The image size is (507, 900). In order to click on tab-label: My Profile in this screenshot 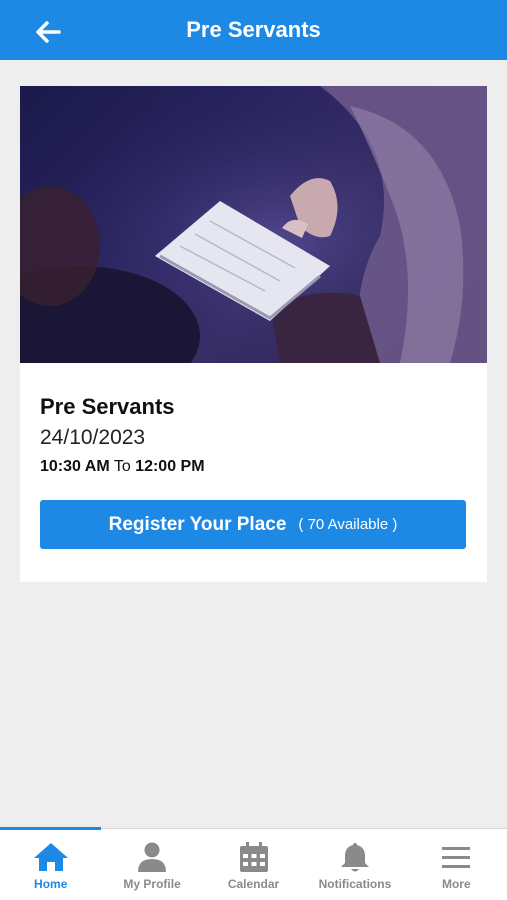, I will do `click(152, 884)`.